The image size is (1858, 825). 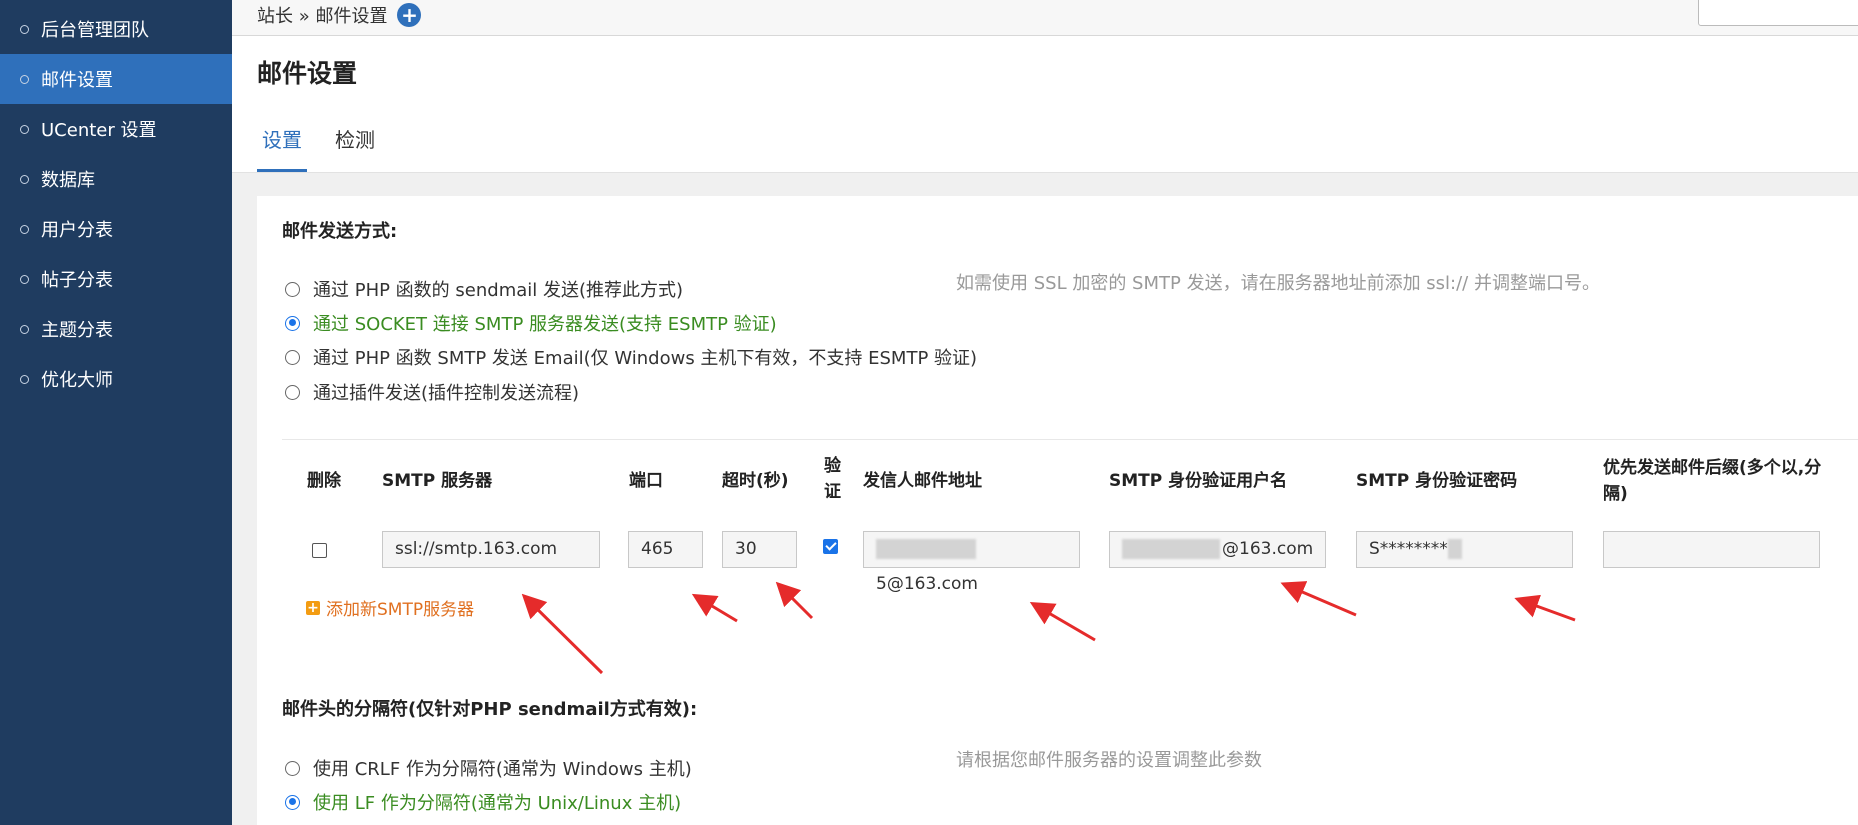 I want to click on sidebar-item-user-split: 用户分表, so click(x=116, y=229).